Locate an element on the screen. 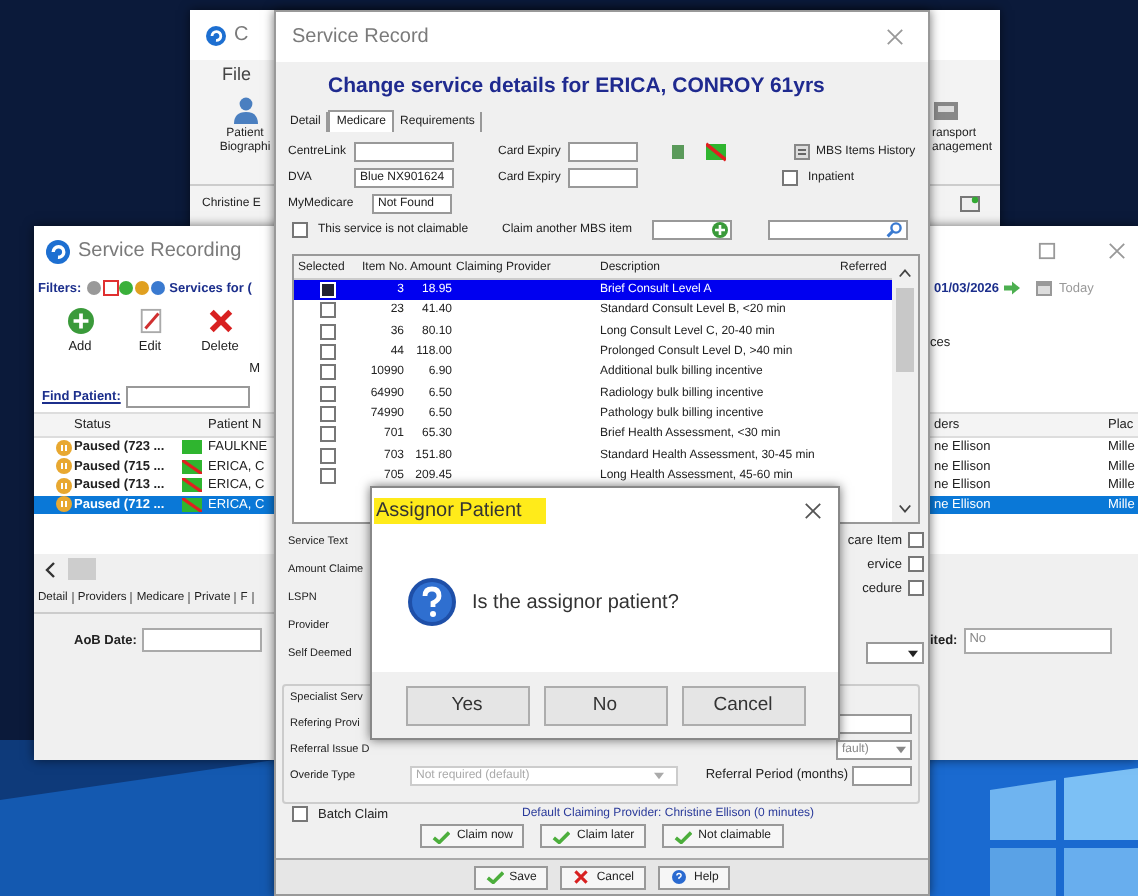 The height and width of the screenshot is (896, 1138). dialog-message: Is the assignor patient? is located at coordinates (575, 602).